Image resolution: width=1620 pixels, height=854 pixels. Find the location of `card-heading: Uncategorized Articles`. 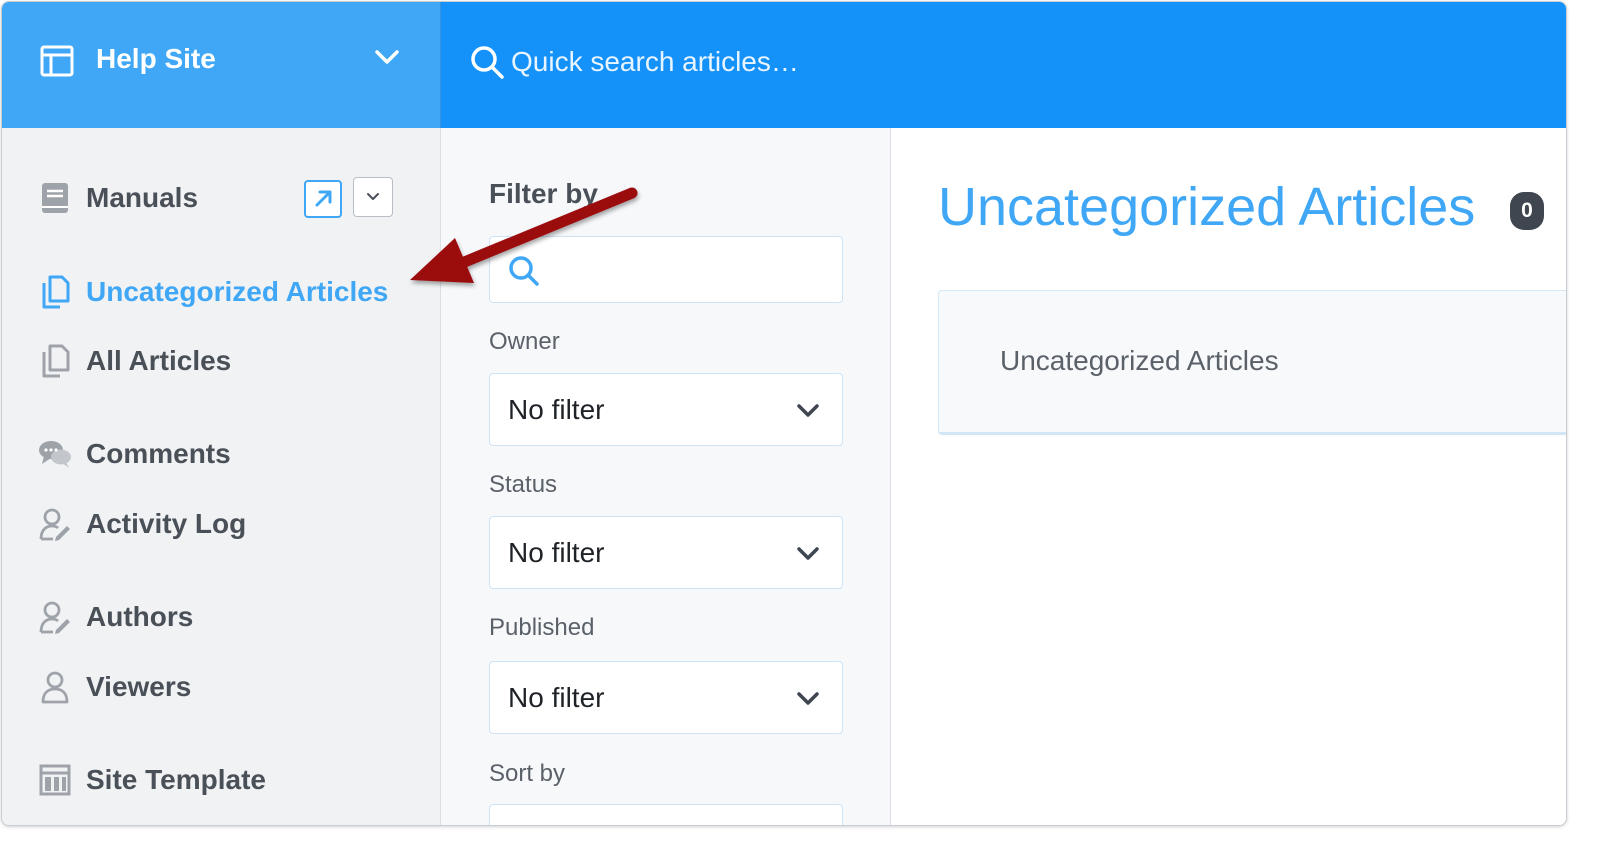

card-heading: Uncategorized Articles is located at coordinates (1139, 360).